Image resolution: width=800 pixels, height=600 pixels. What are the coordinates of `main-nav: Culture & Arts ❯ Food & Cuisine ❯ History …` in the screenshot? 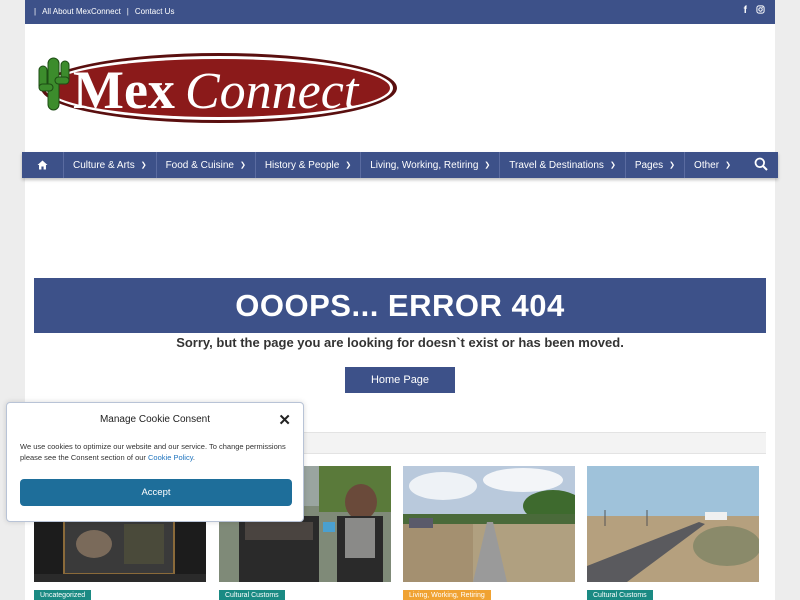 It's located at (400, 165).